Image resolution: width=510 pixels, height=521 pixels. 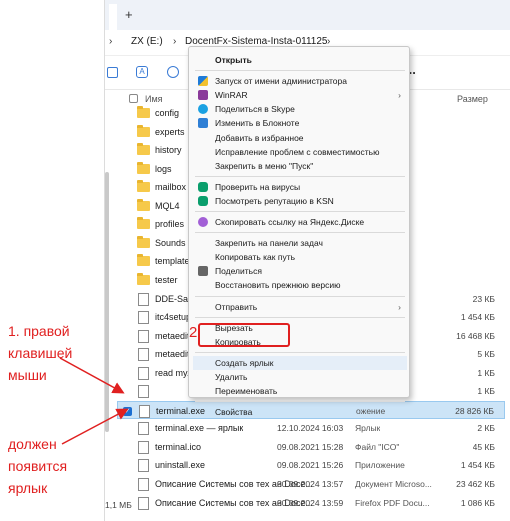 What do you see at coordinates (94, 401) in the screenshot?
I see `annotation-arrows` at bounding box center [94, 401].